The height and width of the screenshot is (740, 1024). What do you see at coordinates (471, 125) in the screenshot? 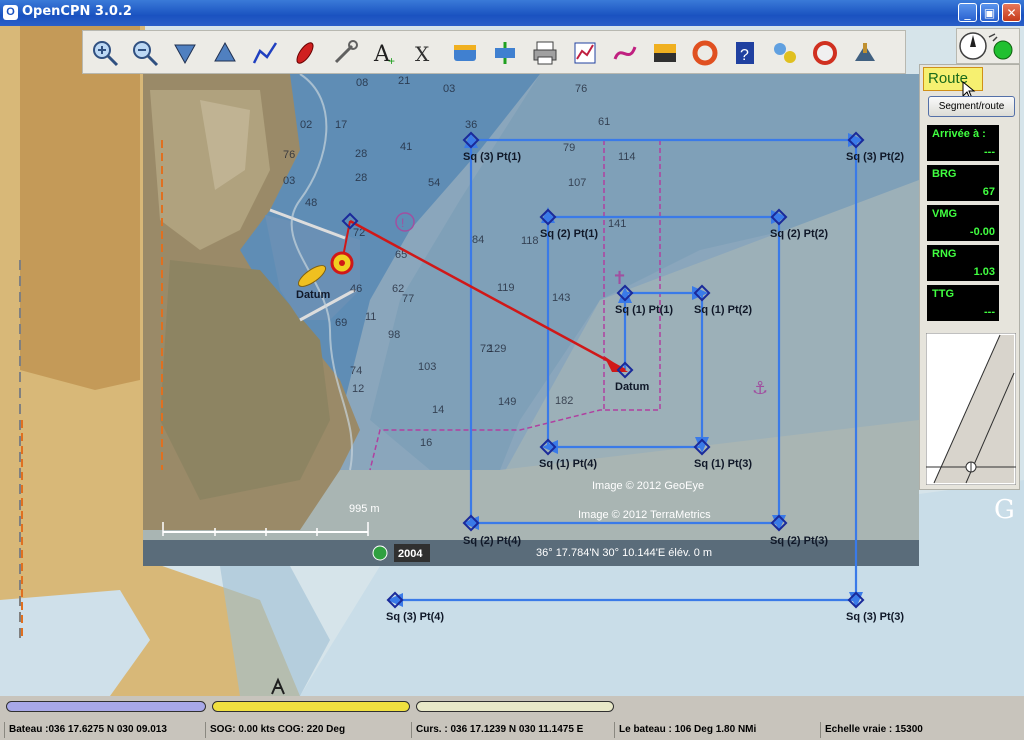
I see `depth-sounding: 36` at bounding box center [471, 125].